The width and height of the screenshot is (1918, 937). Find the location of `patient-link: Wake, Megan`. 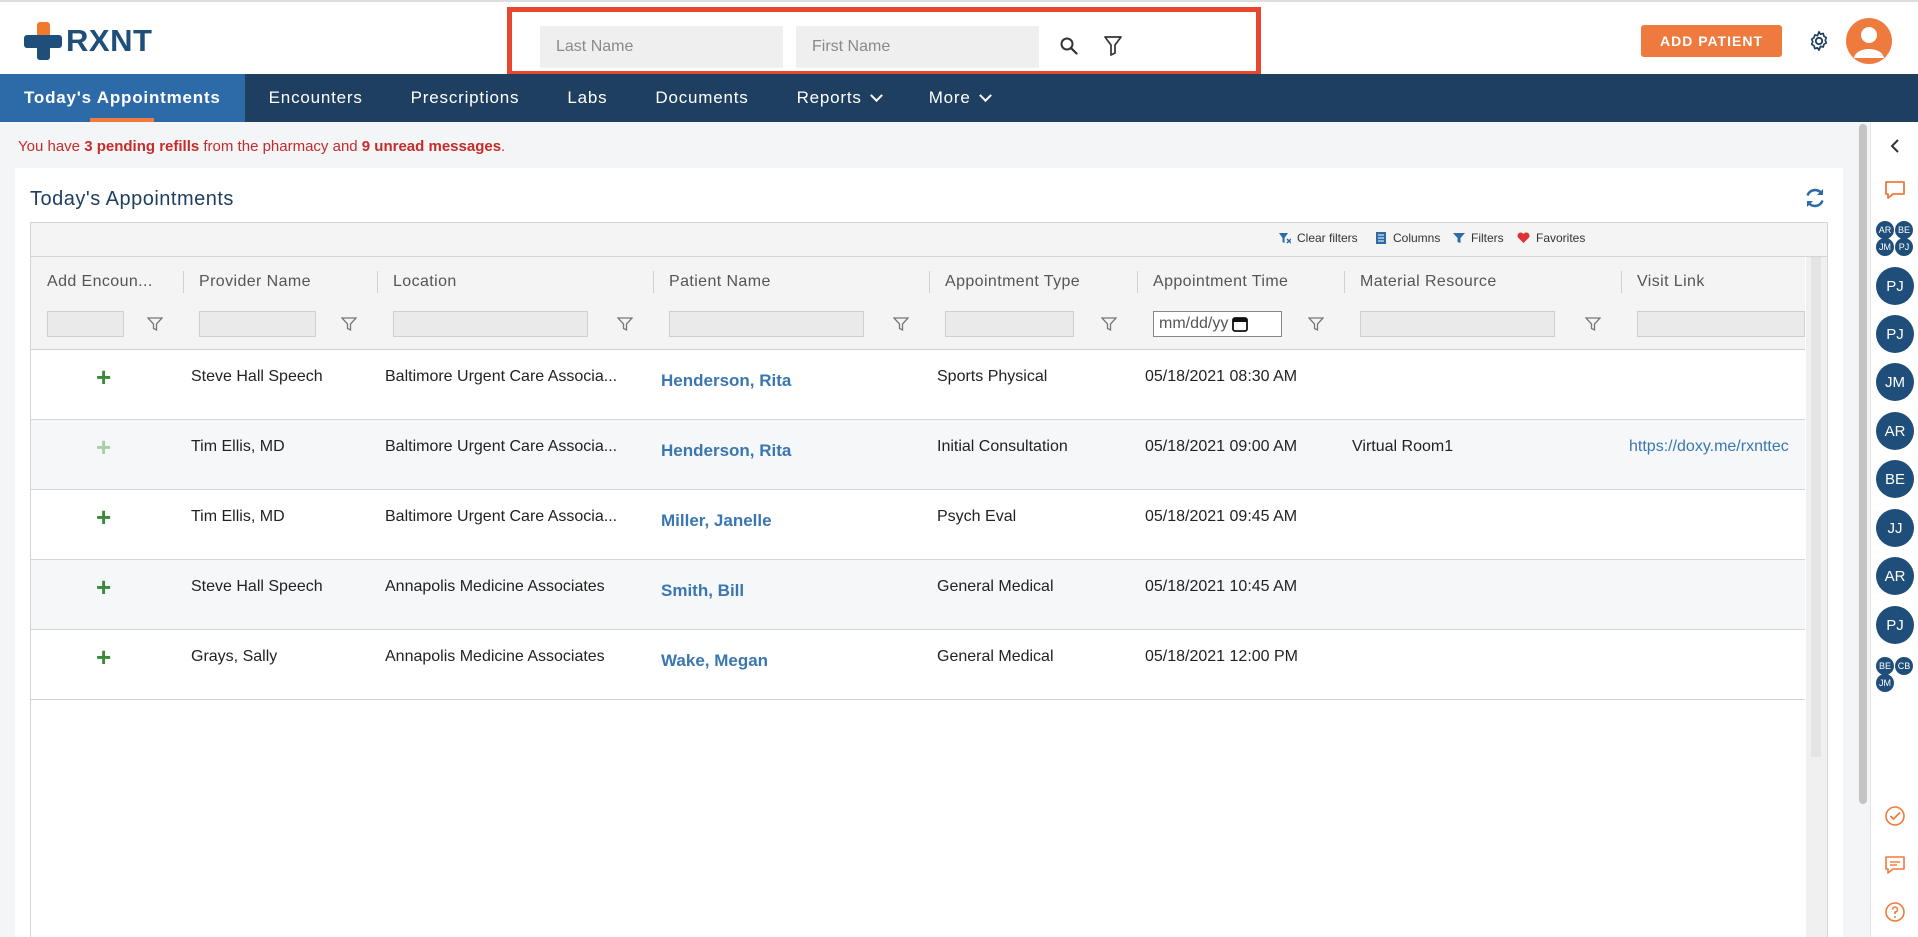

patient-link: Wake, Megan is located at coordinates (714, 661).